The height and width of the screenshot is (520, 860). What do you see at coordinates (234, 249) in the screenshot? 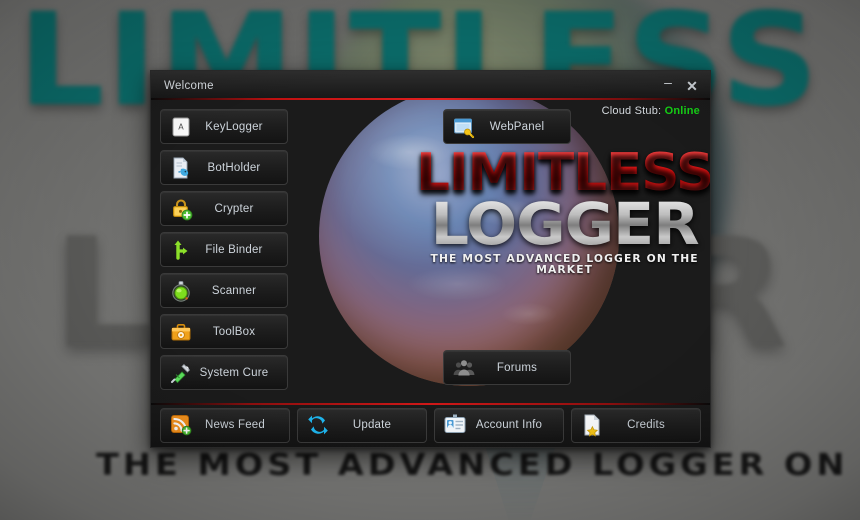
I see `nav-label: File Binder` at bounding box center [234, 249].